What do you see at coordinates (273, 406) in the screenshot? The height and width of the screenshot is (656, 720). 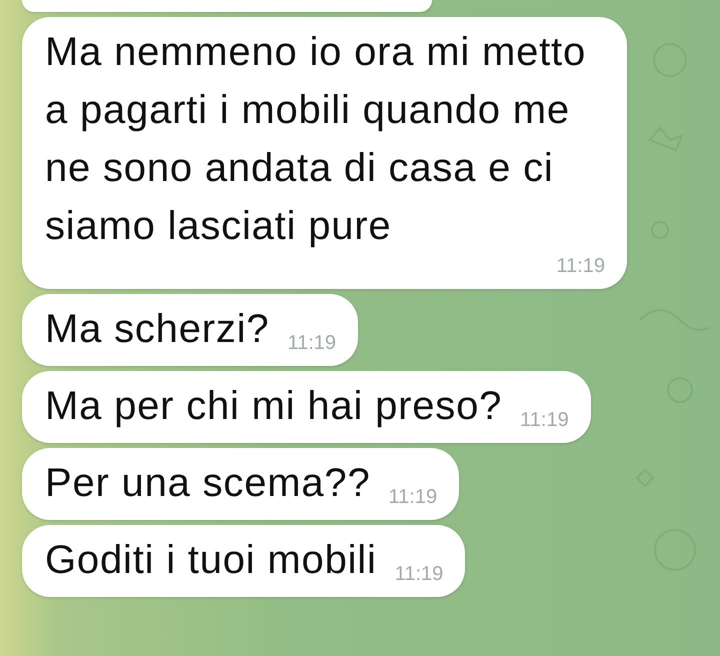 I see `message-text: Ma per chi mi hai preso?` at bounding box center [273, 406].